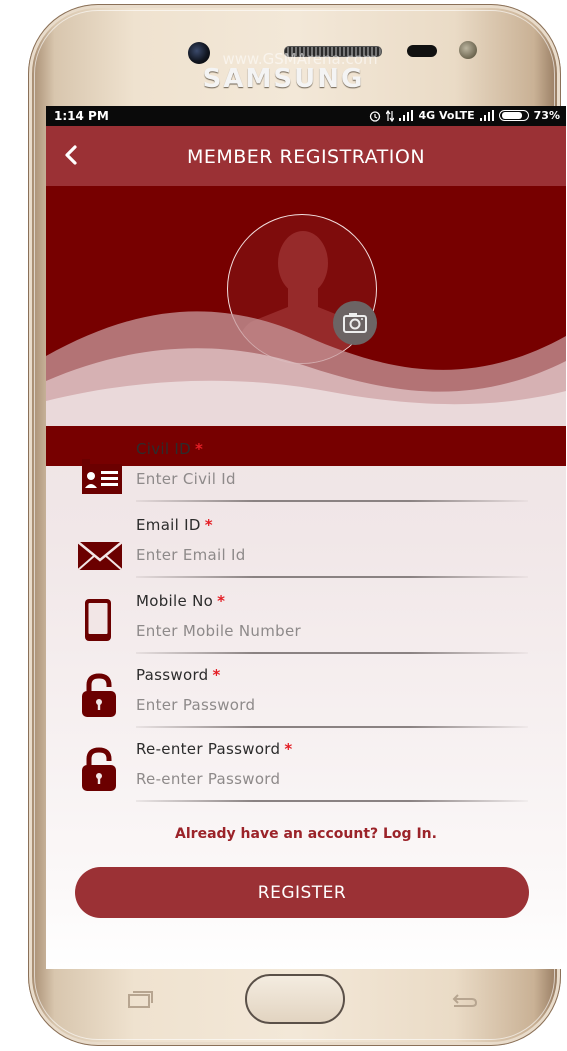 This screenshot has width=567, height=1051. I want to click on recent-apps-key, so click(140, 999).